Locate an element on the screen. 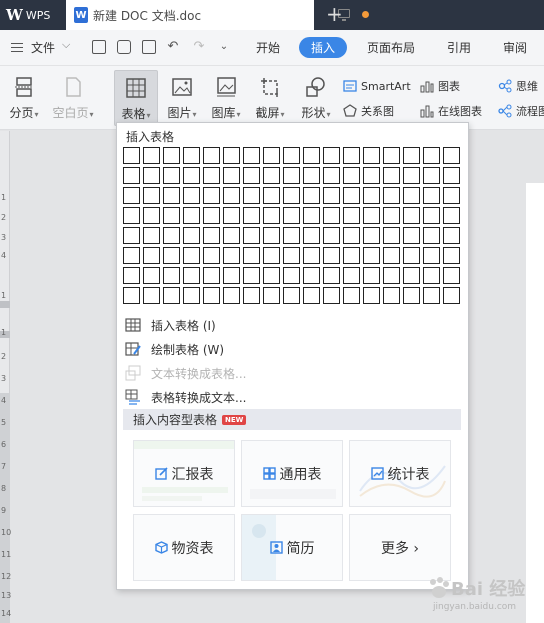  wps-home-tab: W WPS is located at coordinates (32, 15).